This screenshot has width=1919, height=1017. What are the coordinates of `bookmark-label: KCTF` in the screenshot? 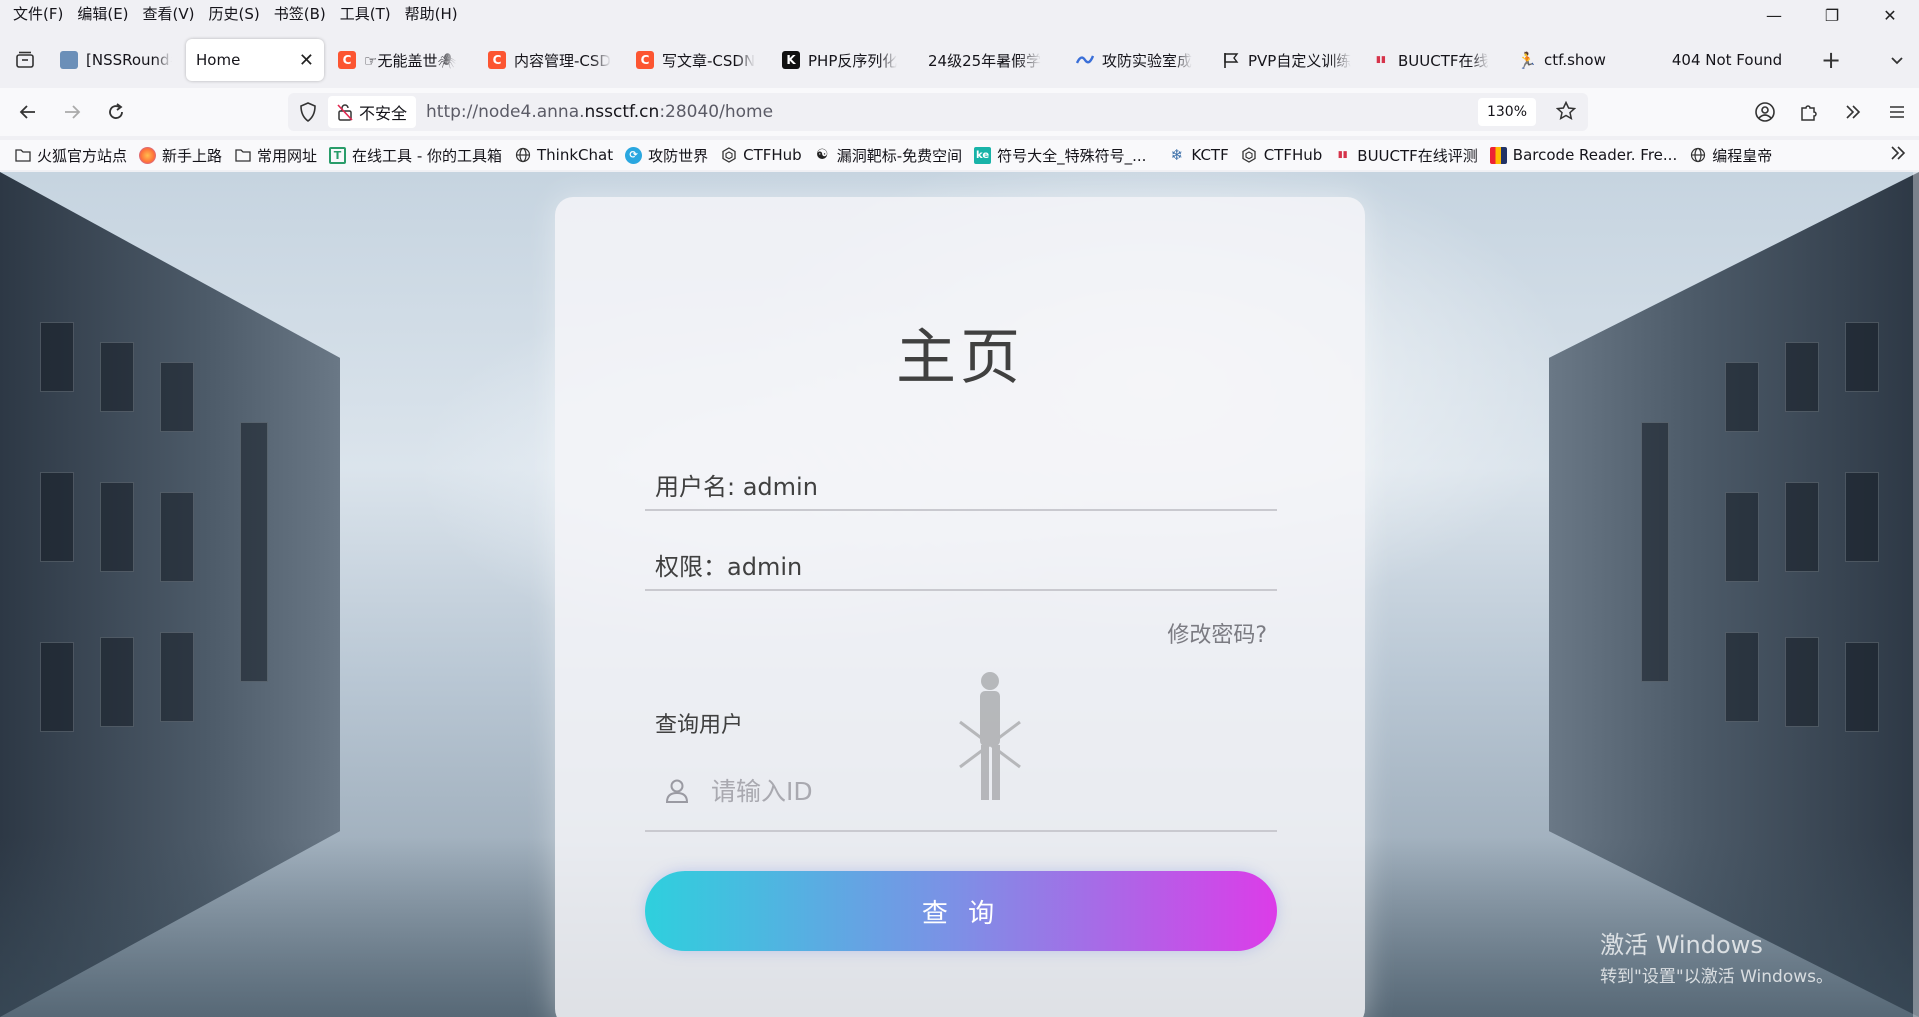 It's located at (1210, 155).